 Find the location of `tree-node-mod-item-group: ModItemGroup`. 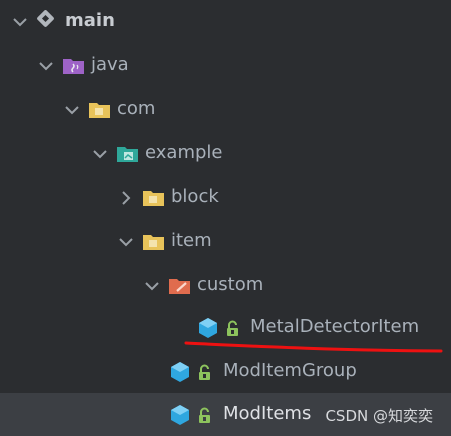

tree-node-mod-item-group: ModItemGroup is located at coordinates (225, 372).